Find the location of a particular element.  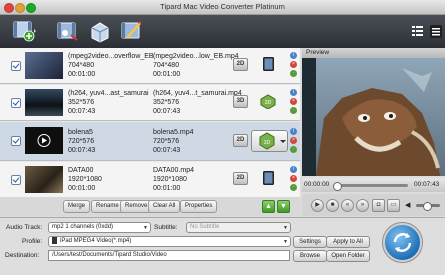

svg-text: 3D is located at coordinates (267, 143).